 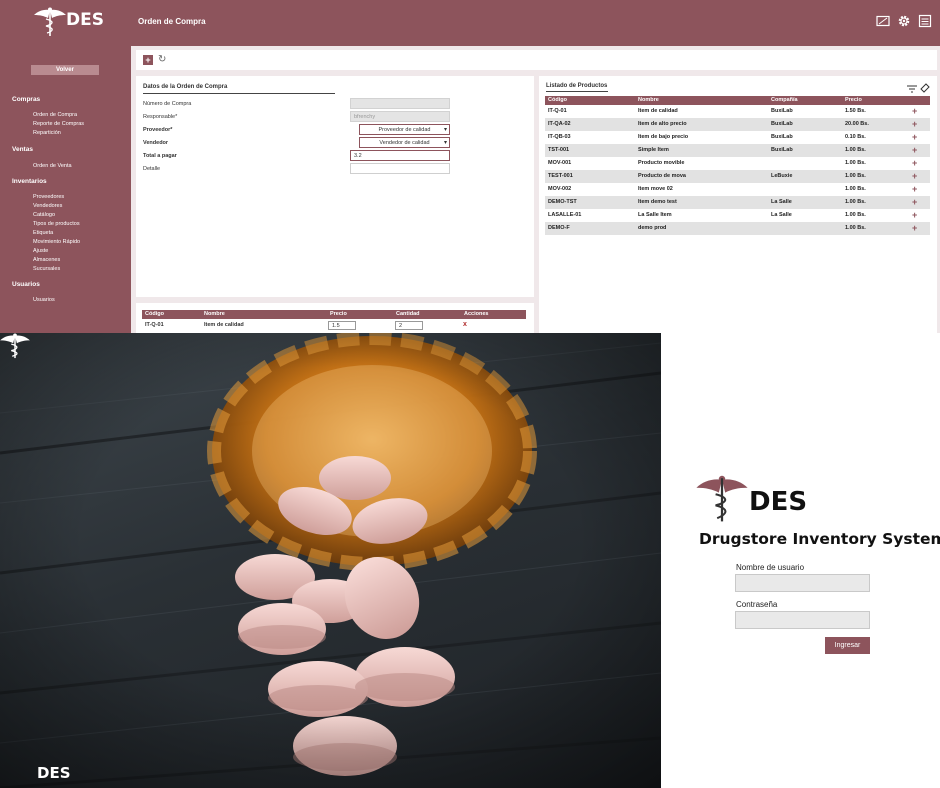 What do you see at coordinates (847, 645) in the screenshot?
I see `login-button: Ingresar` at bounding box center [847, 645].